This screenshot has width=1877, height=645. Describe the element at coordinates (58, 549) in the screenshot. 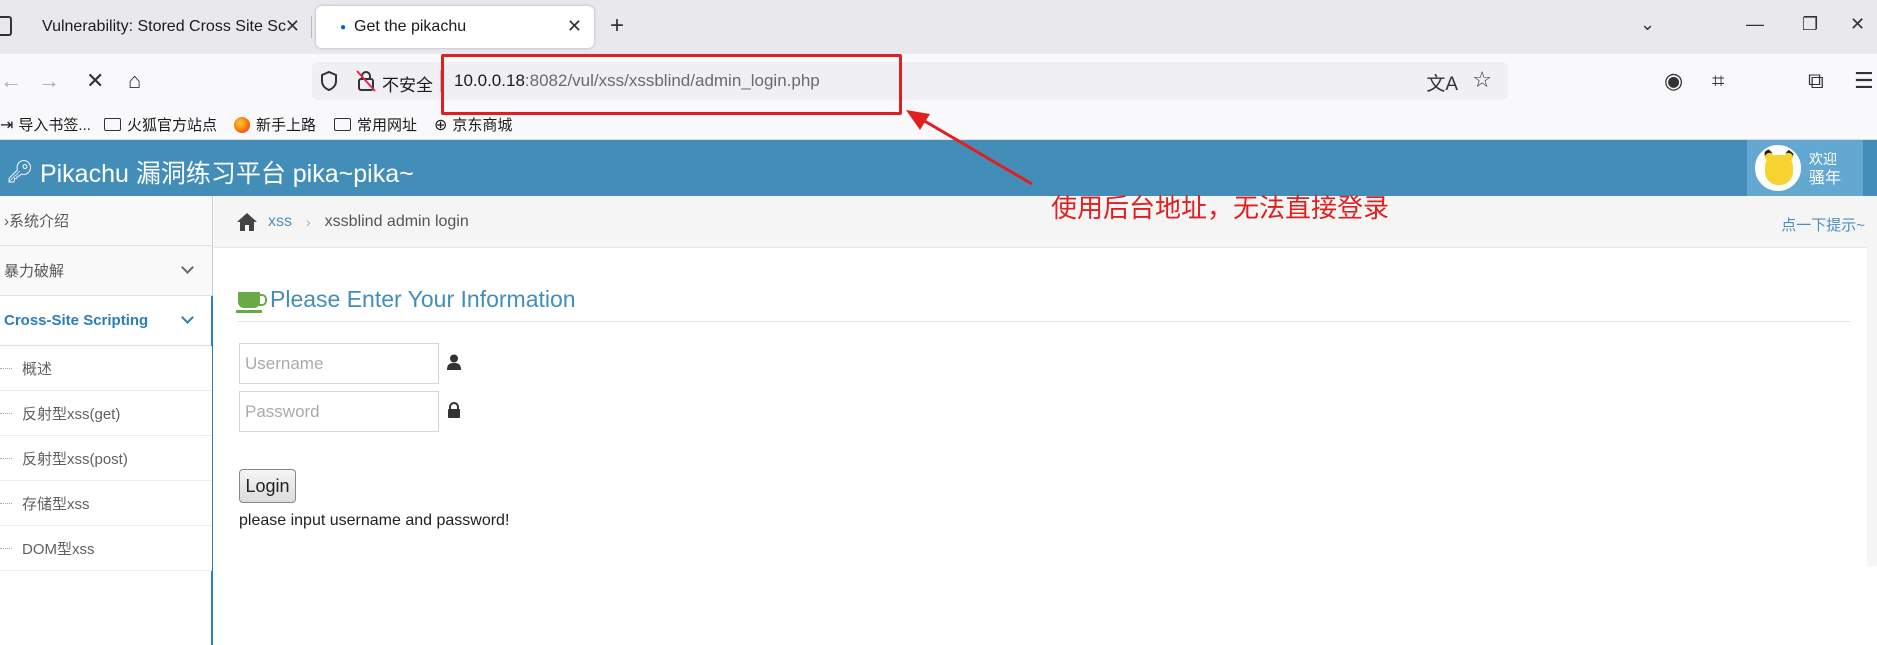

I see `sidebar-subitem-label: DOM型xss` at that location.